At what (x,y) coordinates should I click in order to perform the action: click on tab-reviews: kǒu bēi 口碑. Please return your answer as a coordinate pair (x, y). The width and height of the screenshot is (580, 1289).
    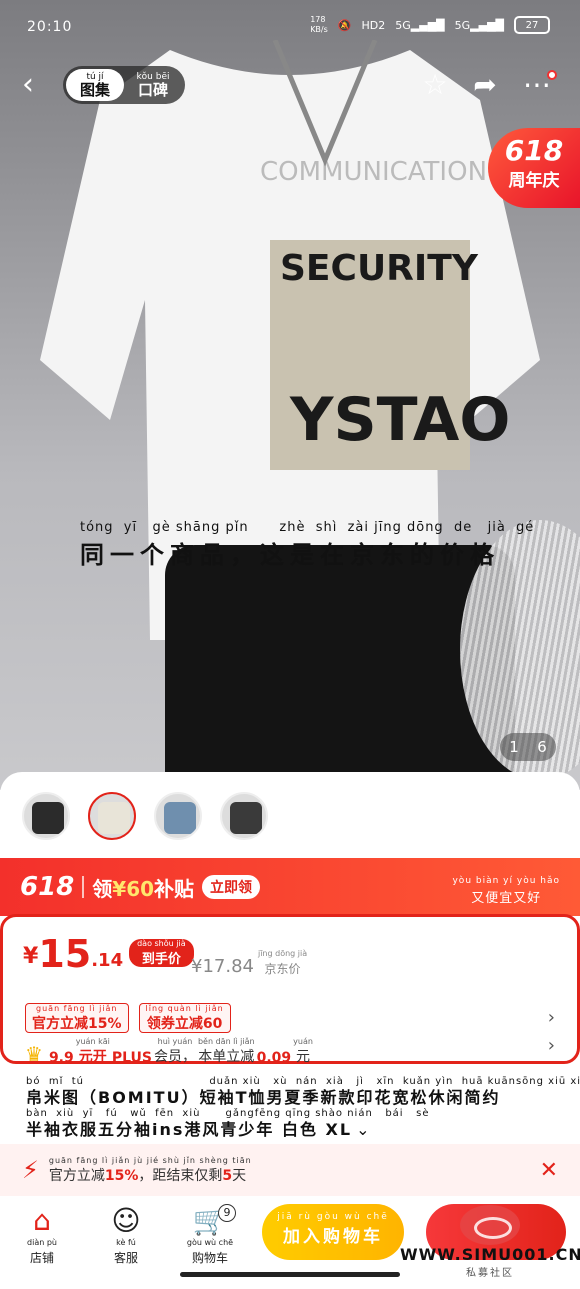
    Looking at the image, I should click on (153, 85).